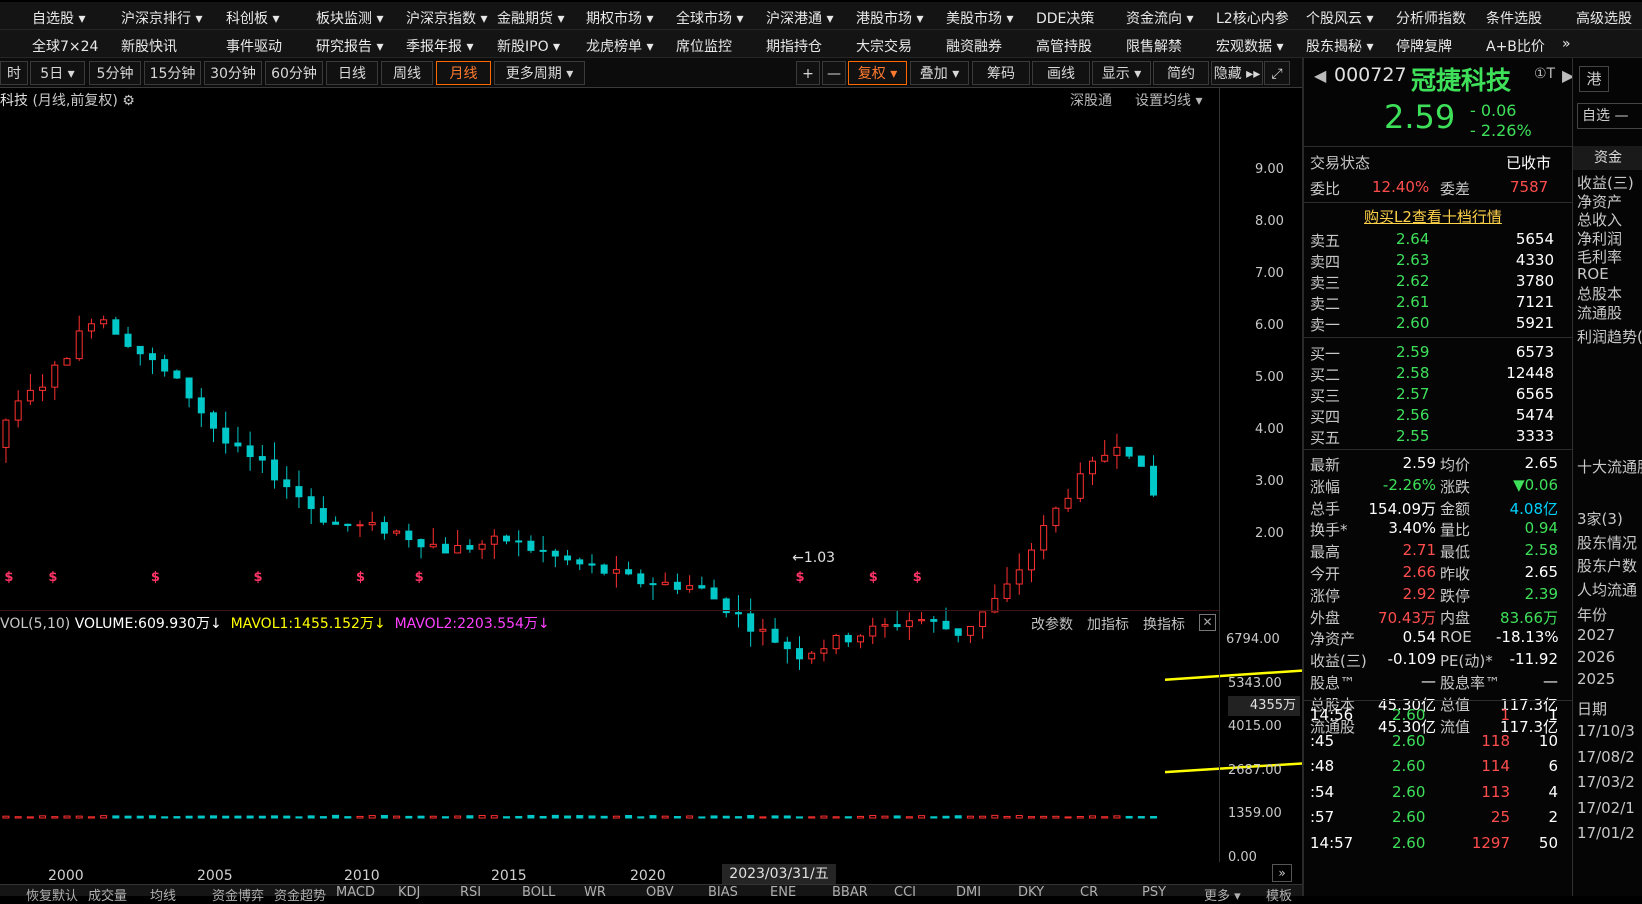 The width and height of the screenshot is (1642, 904). Describe the element at coordinates (1252, 18) in the screenshot. I see `menu1-item-13: L2核心内参` at that location.